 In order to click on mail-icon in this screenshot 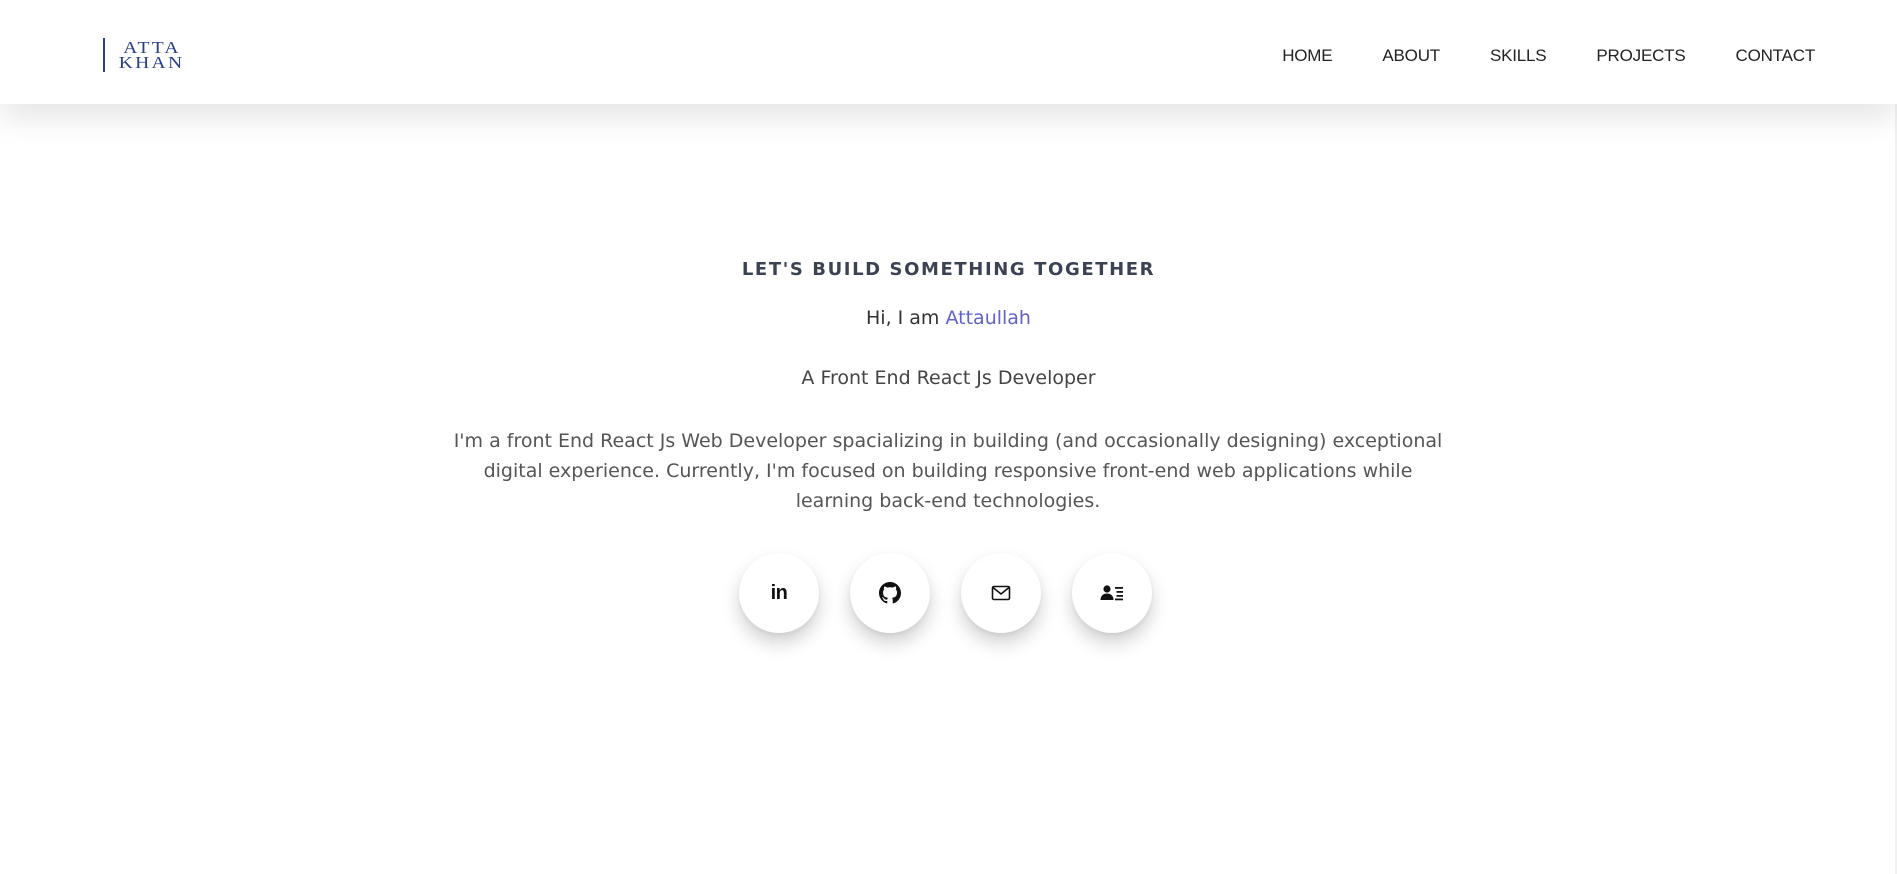, I will do `click(1001, 593)`.